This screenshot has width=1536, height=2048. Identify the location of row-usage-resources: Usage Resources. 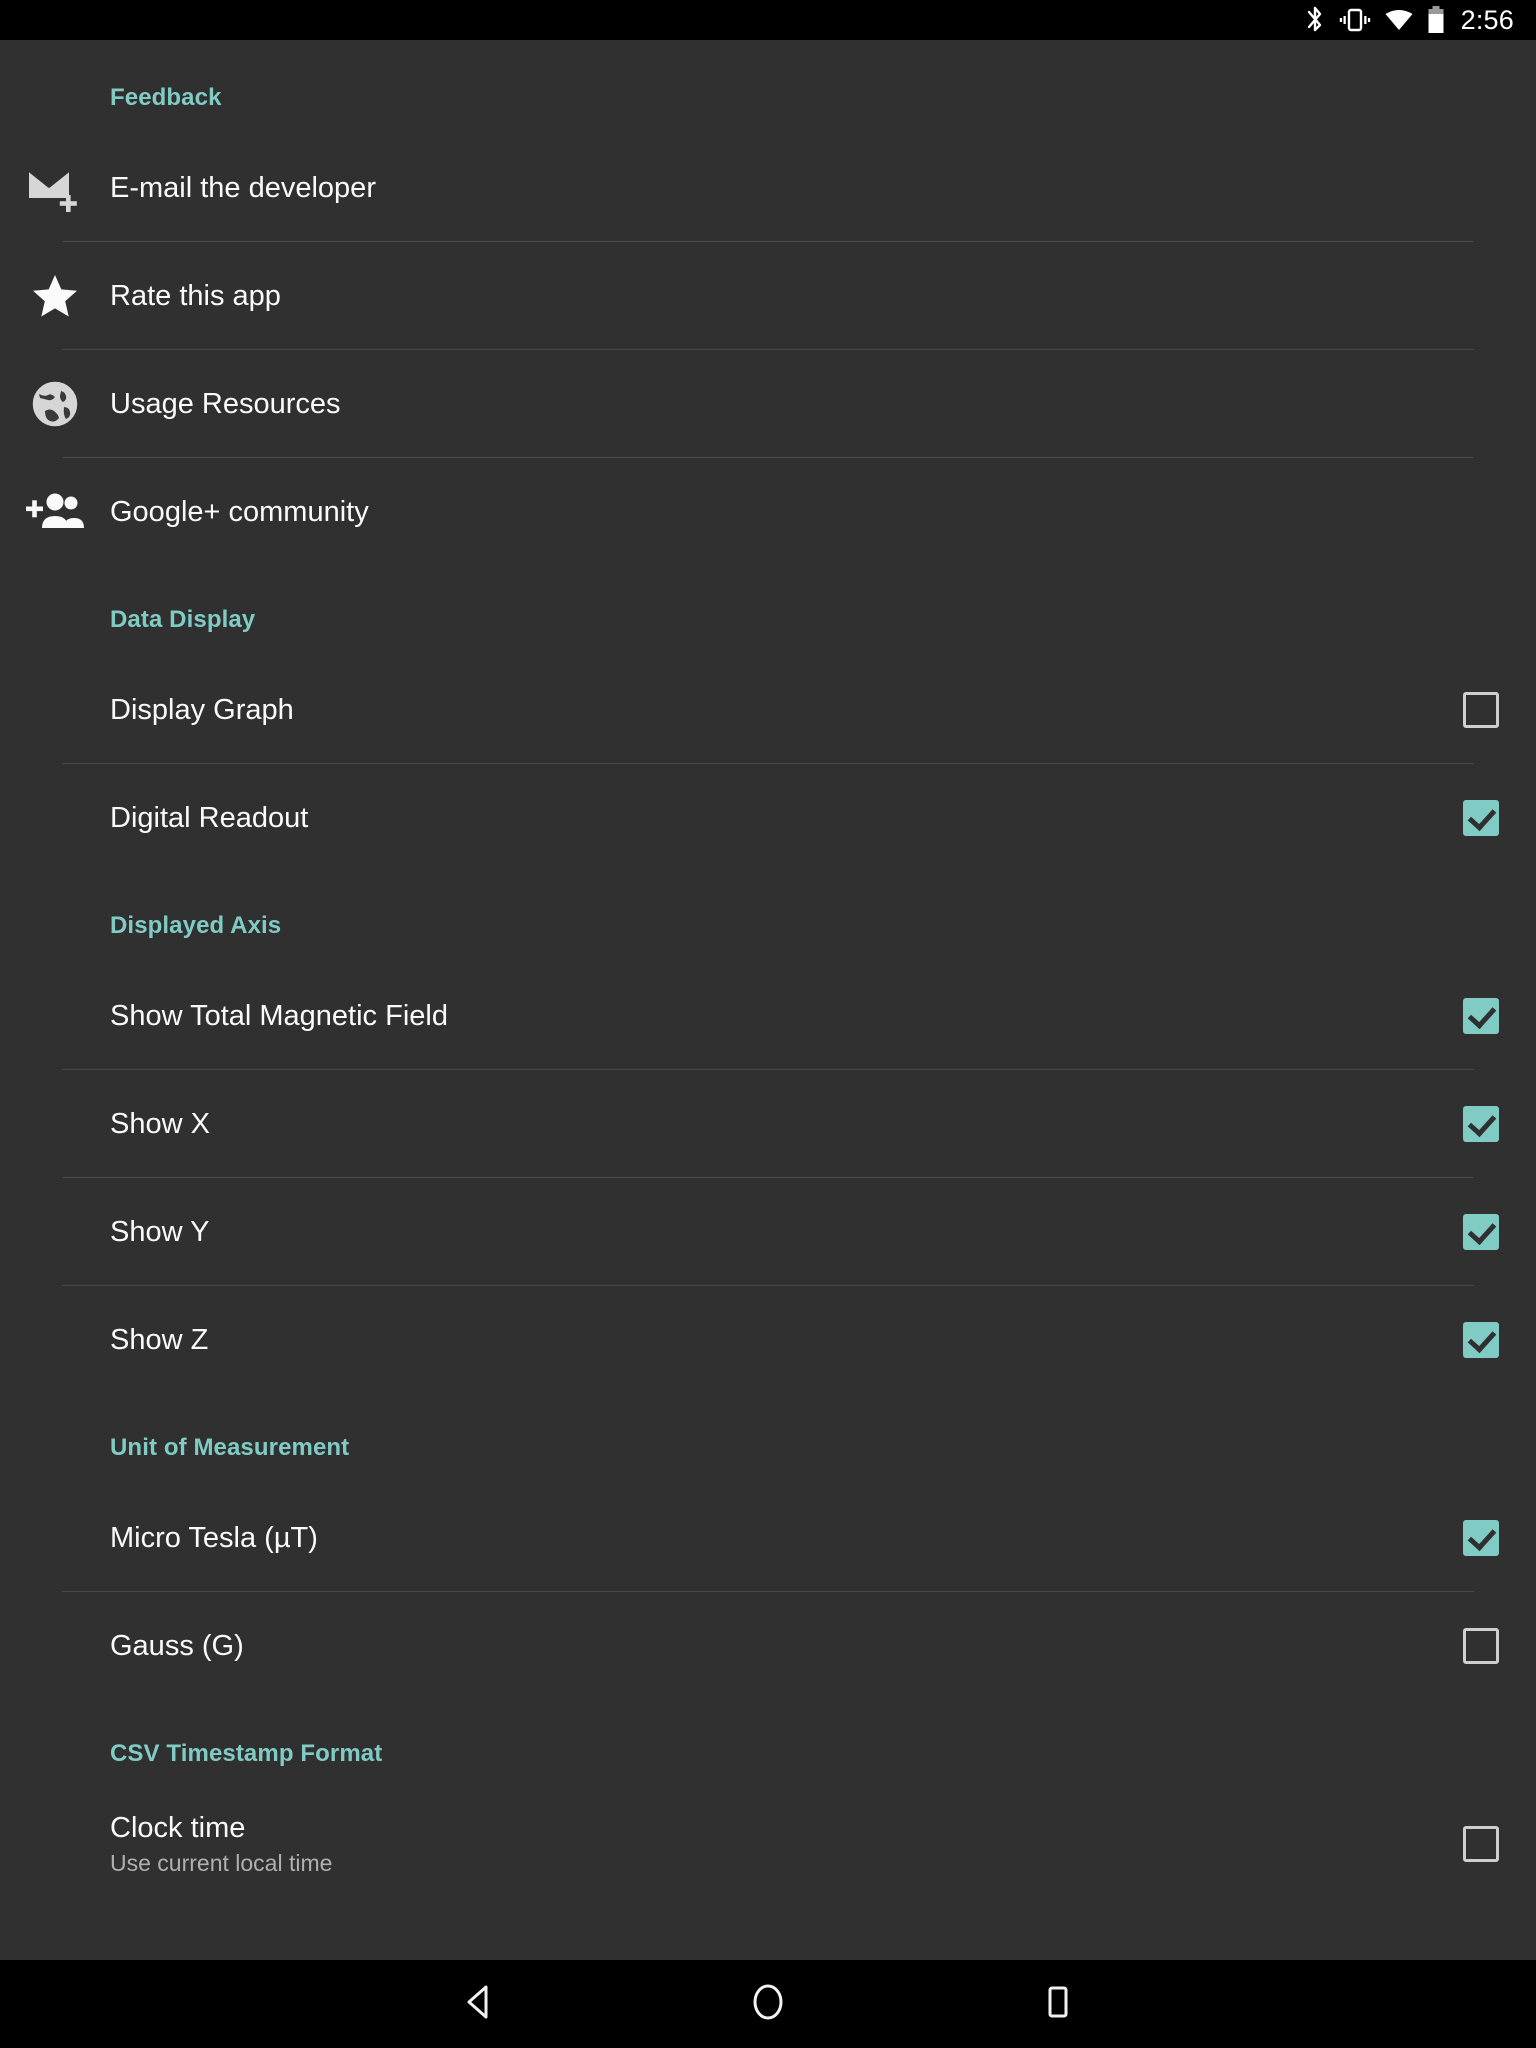
(768, 404).